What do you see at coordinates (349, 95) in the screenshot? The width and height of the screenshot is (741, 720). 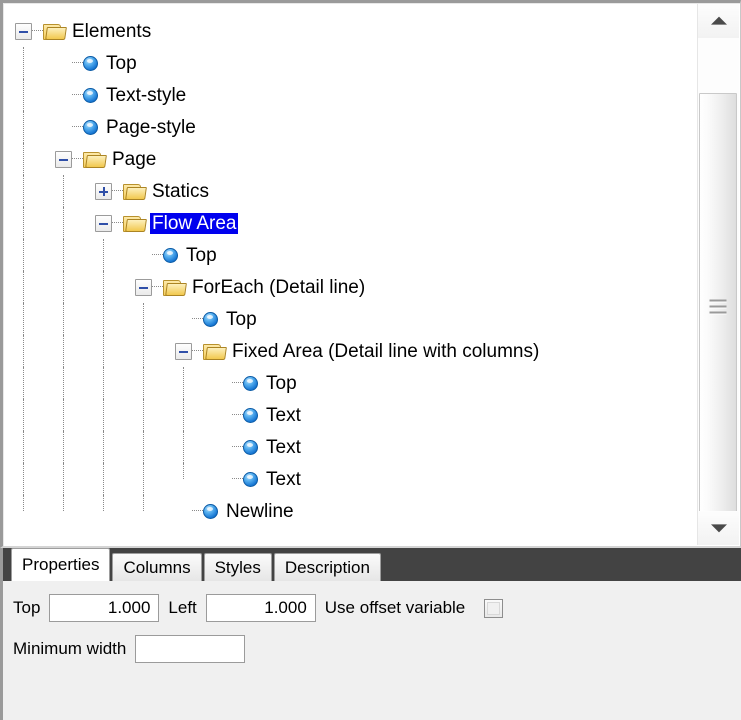 I see `tree-node: Text-style` at bounding box center [349, 95].